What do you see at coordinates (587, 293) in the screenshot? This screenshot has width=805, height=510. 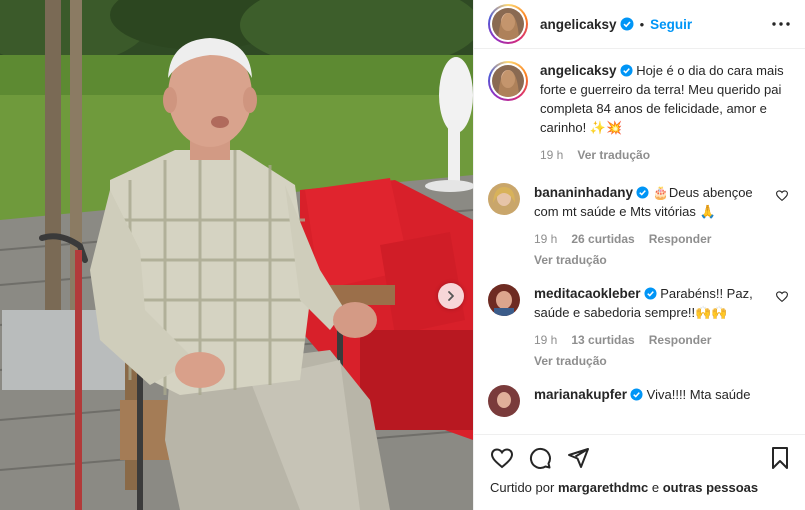 I see `comment-username: meditacaokleber` at bounding box center [587, 293].